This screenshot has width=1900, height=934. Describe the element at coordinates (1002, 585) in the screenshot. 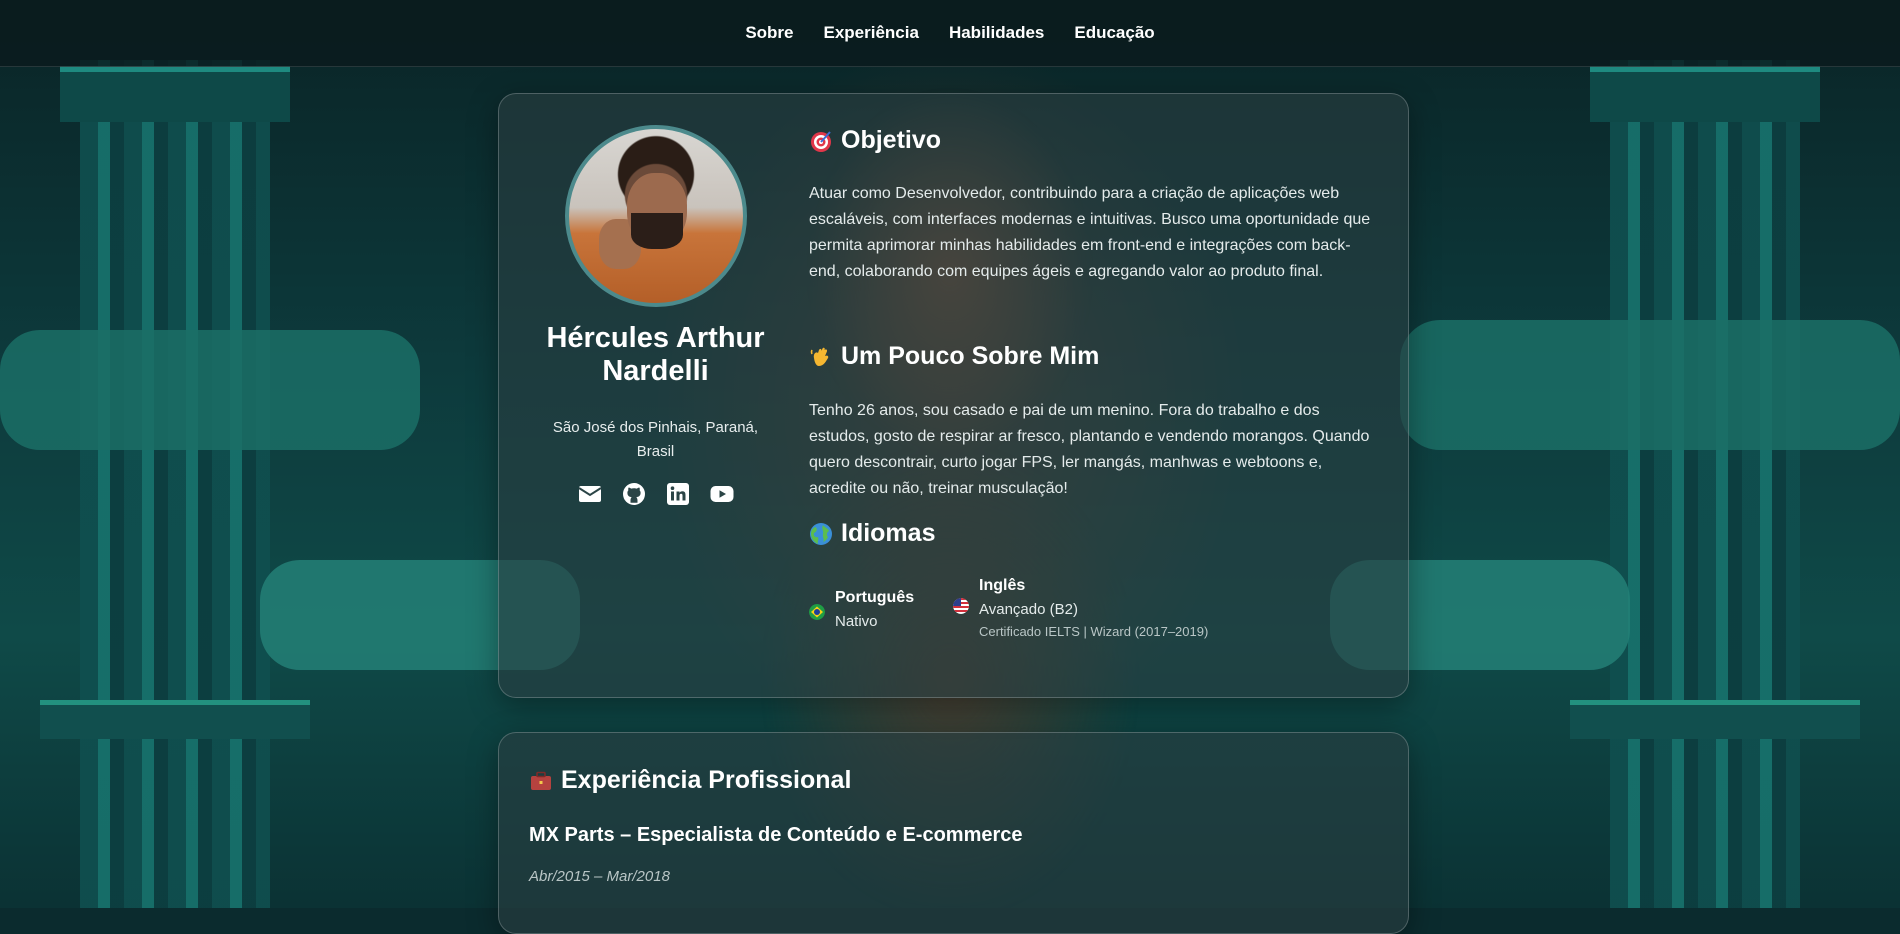

I see `language-name: Inglês` at that location.